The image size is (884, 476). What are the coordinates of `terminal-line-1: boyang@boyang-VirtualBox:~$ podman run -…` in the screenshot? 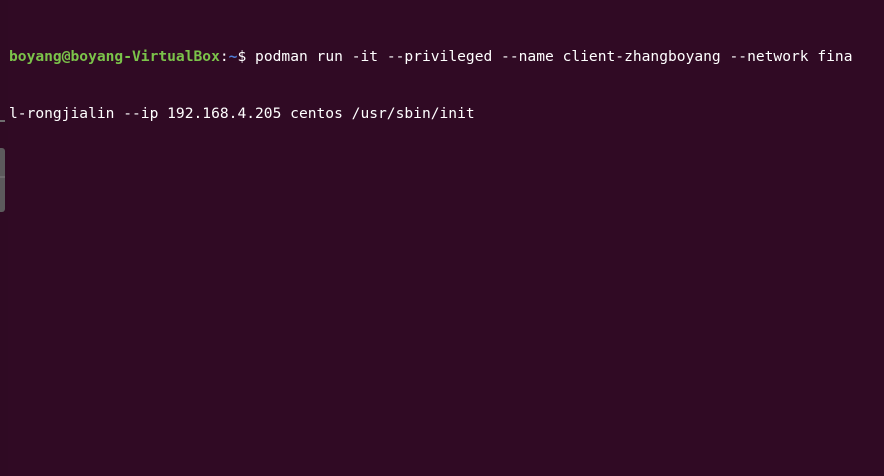 It's located at (446, 56).